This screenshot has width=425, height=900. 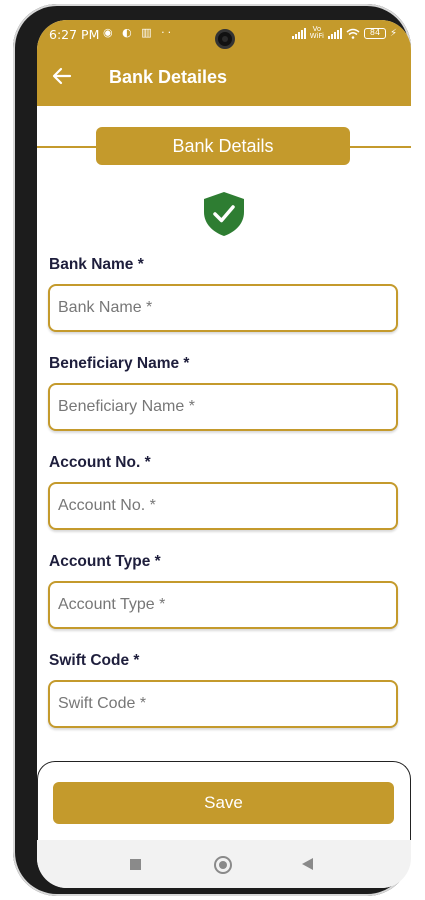 I want to click on account-no-label: Account No. *, so click(x=100, y=462).